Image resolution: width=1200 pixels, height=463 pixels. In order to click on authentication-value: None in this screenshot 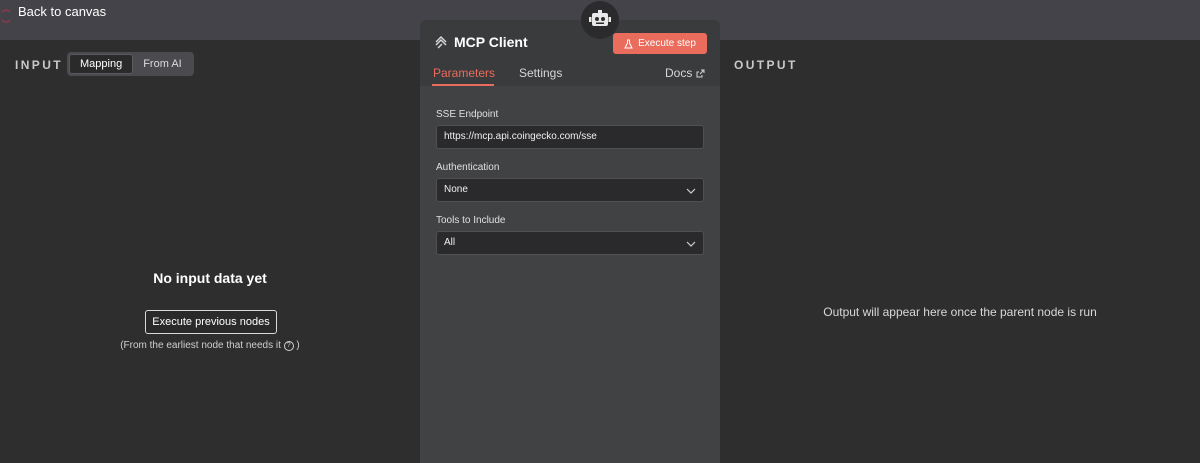, I will do `click(456, 189)`.